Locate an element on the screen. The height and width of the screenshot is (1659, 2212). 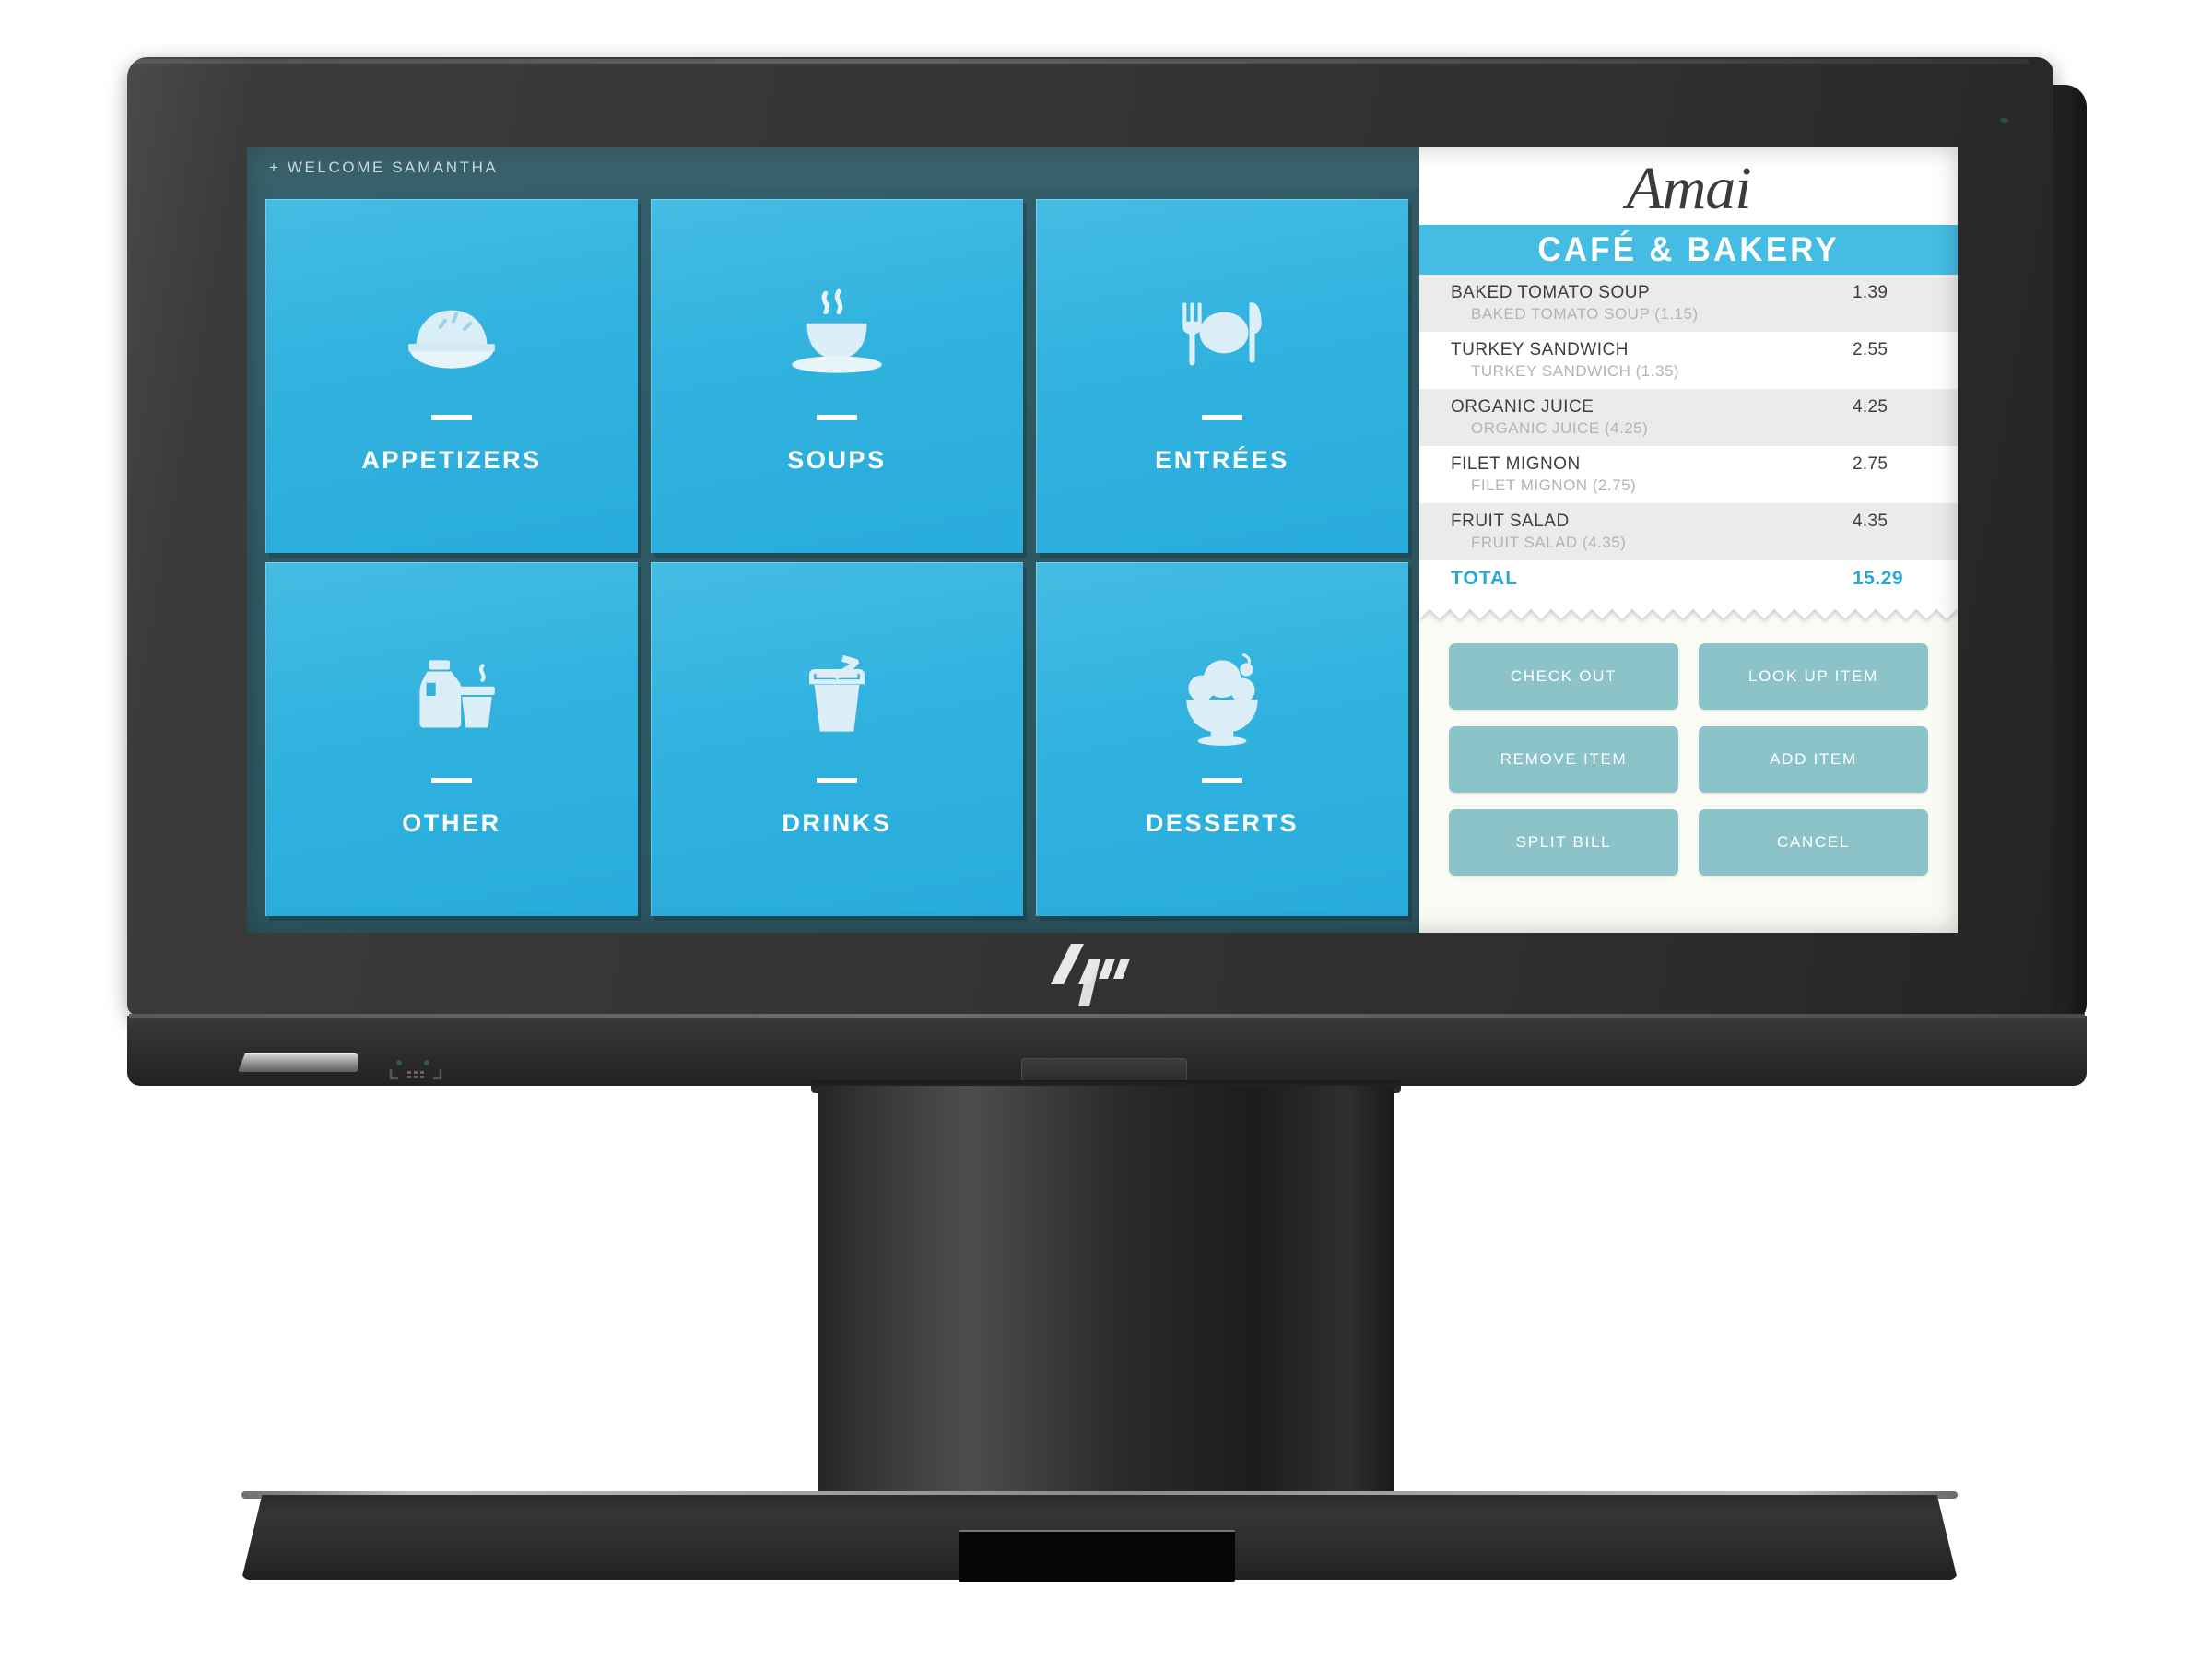
brand-script-text: Amai is located at coordinates (1688, 188).